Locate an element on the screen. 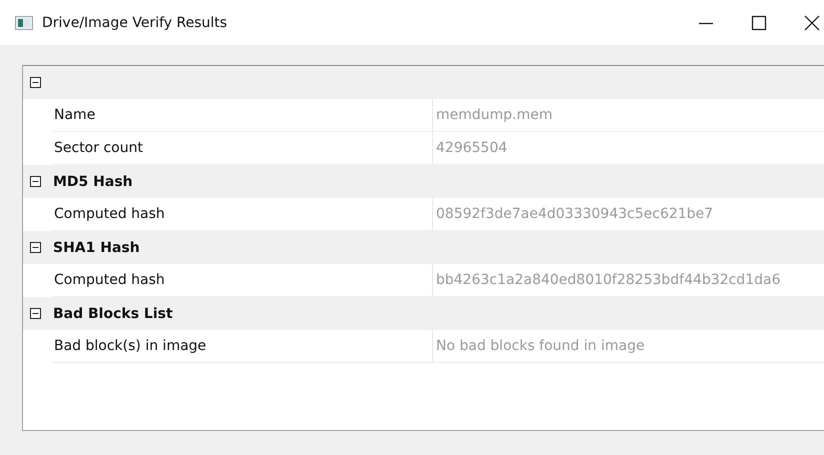 The image size is (824, 455). property-name: Bad block(s) in image is located at coordinates (242, 346).